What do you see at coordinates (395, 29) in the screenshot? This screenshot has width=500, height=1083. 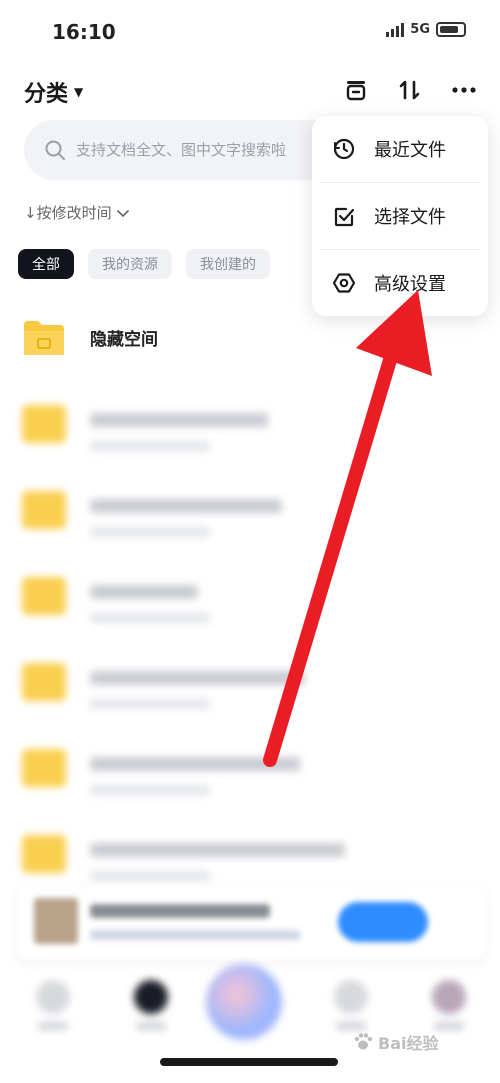 I see `signal-icon` at bounding box center [395, 29].